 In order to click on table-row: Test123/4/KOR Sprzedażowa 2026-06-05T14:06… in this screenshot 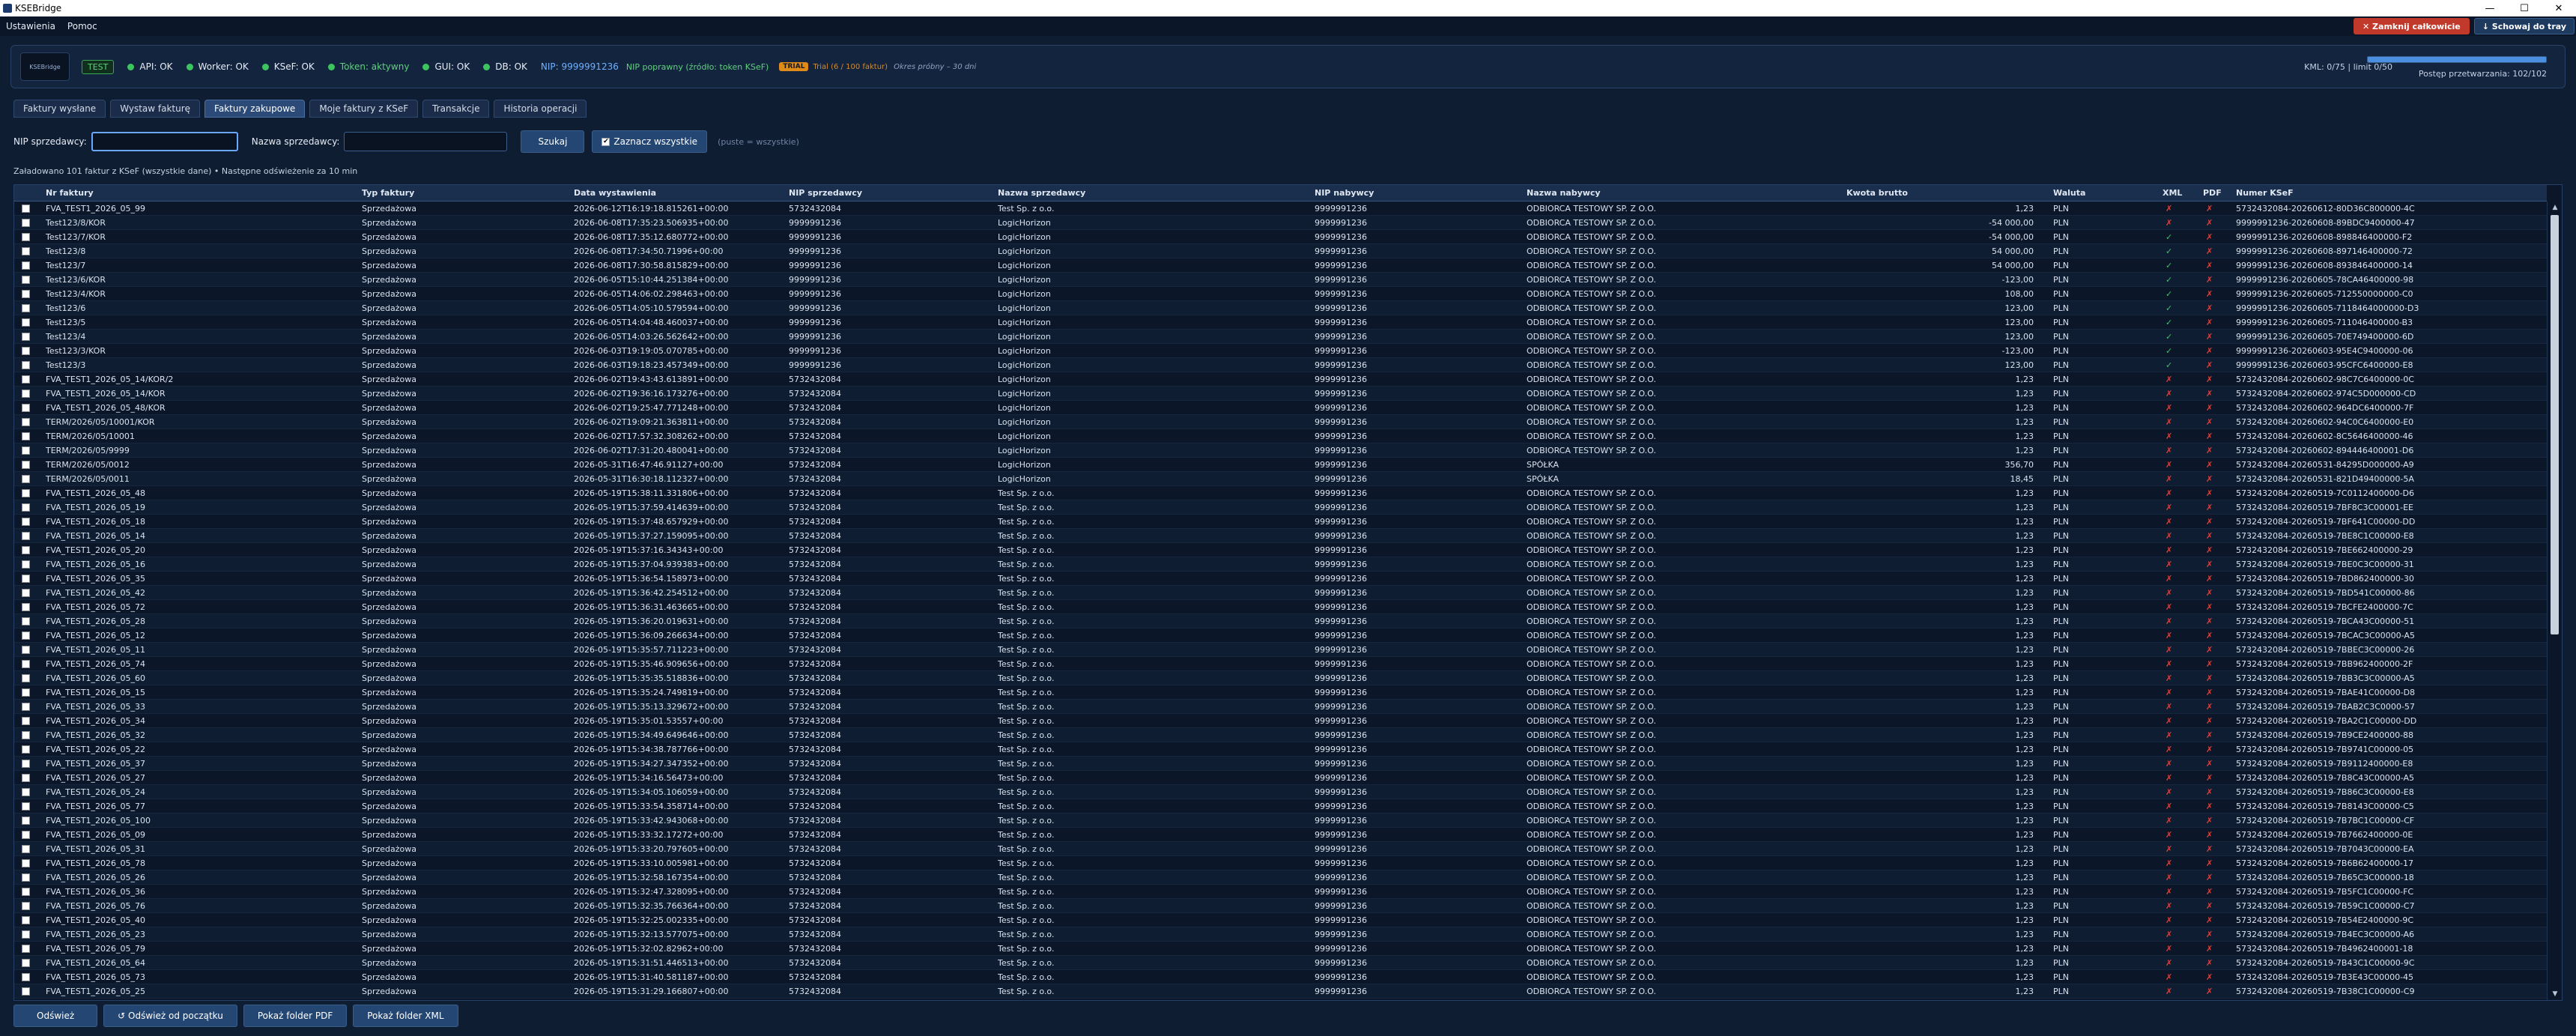, I will do `click(1280, 294)`.